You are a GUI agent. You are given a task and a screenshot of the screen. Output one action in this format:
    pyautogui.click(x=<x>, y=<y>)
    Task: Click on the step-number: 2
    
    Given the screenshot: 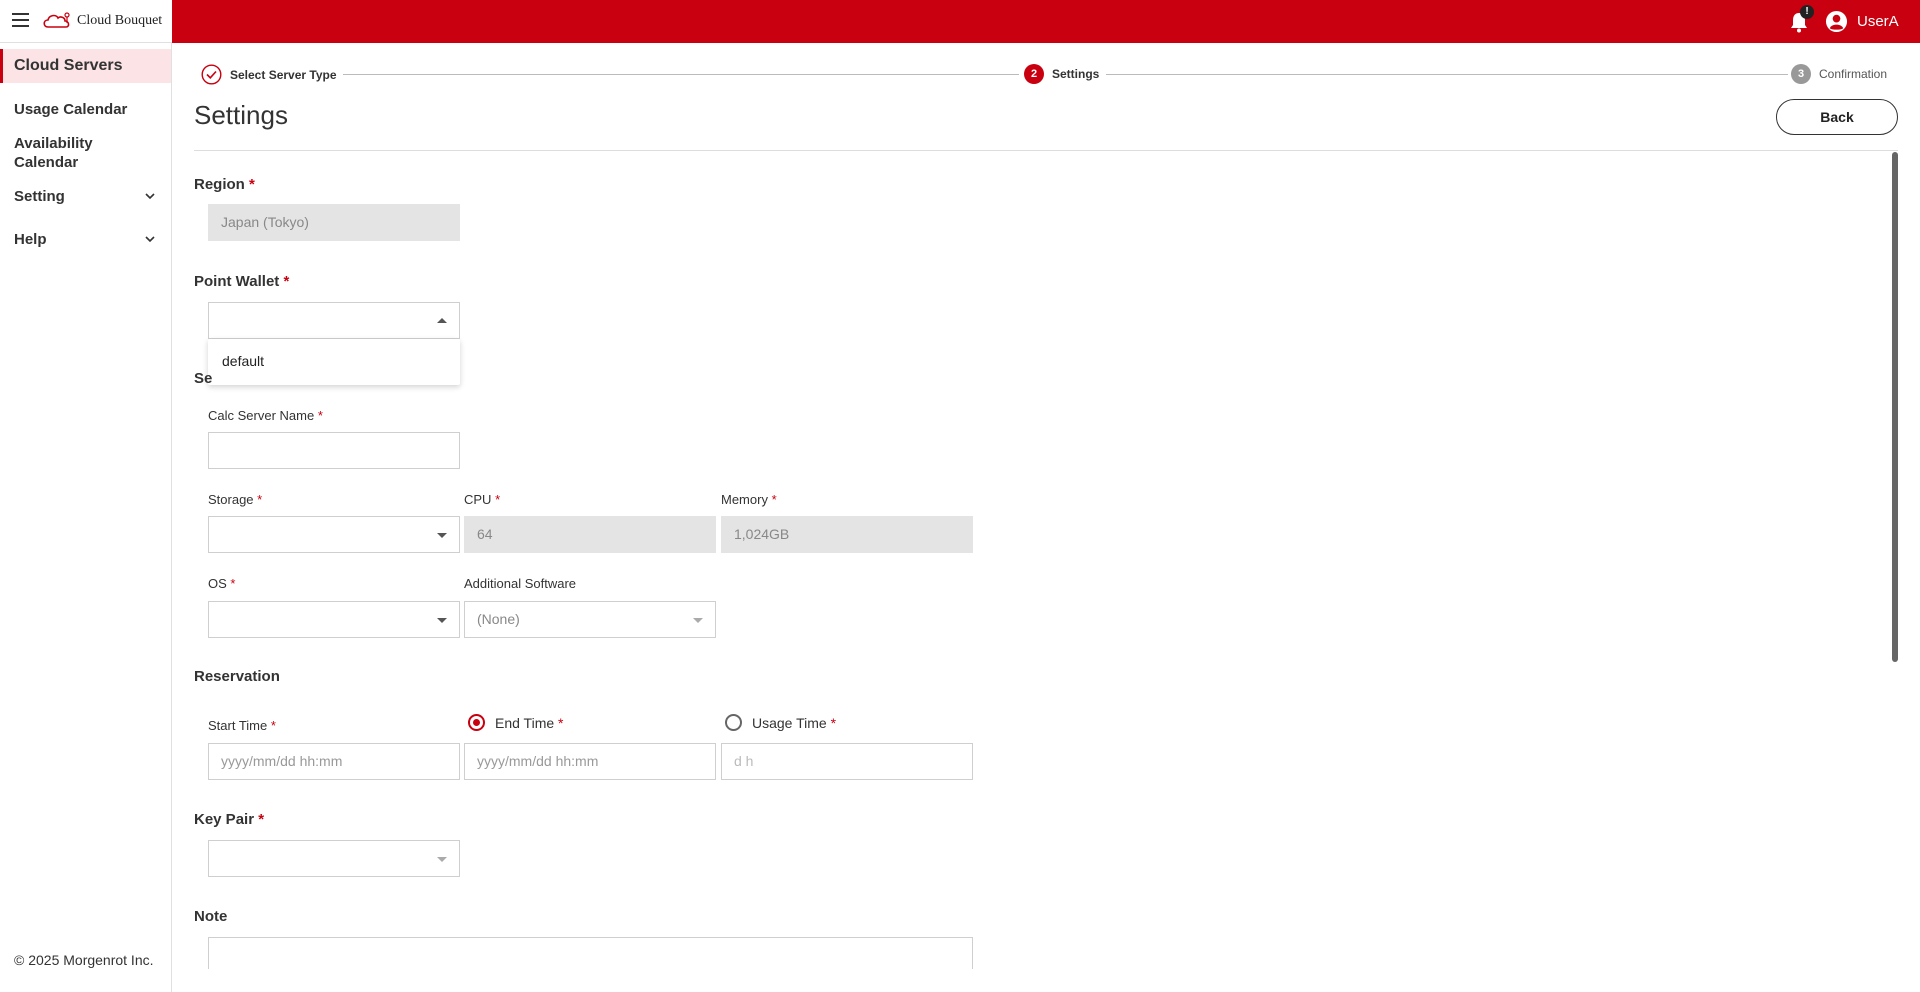 What is the action you would take?
    pyautogui.click(x=1034, y=74)
    